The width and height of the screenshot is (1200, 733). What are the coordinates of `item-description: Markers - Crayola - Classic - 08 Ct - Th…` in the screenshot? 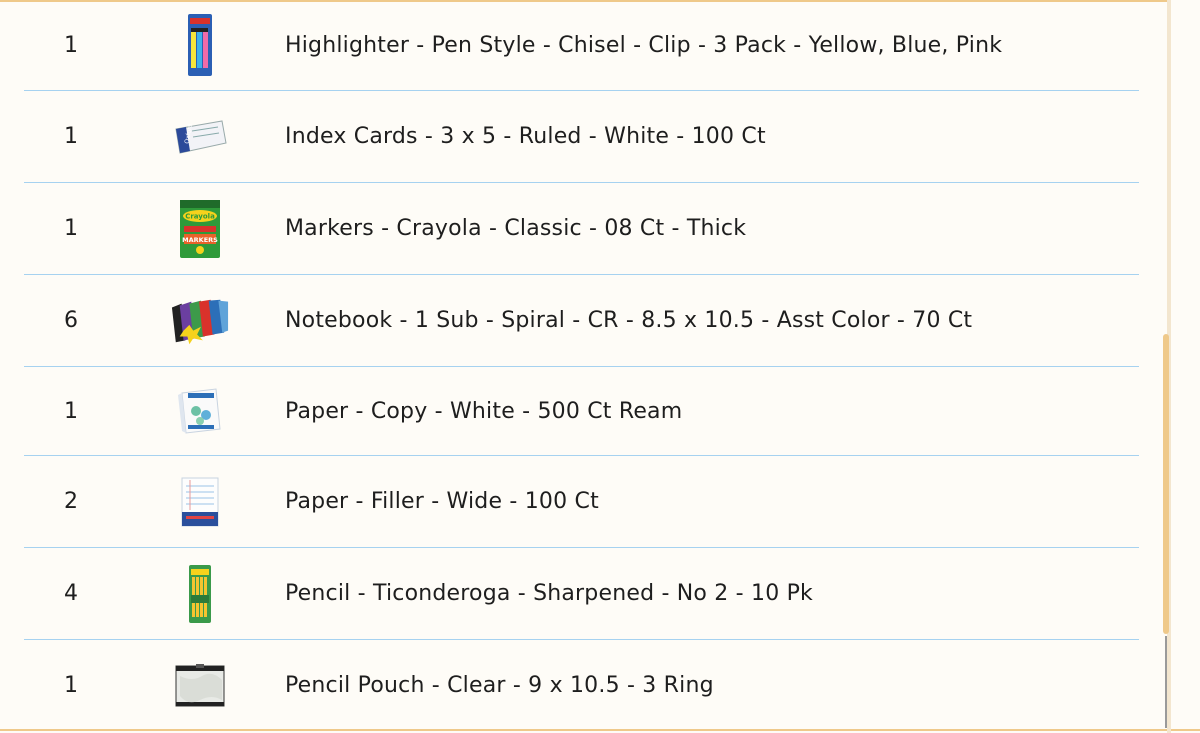 It's located at (516, 228).